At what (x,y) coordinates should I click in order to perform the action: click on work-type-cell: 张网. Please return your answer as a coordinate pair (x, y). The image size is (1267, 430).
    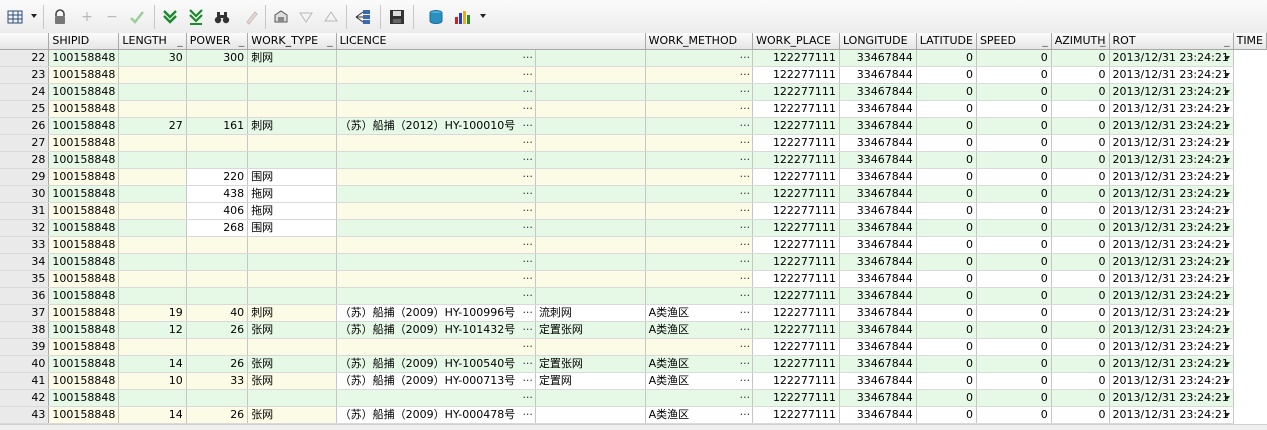
    Looking at the image, I should click on (292, 330).